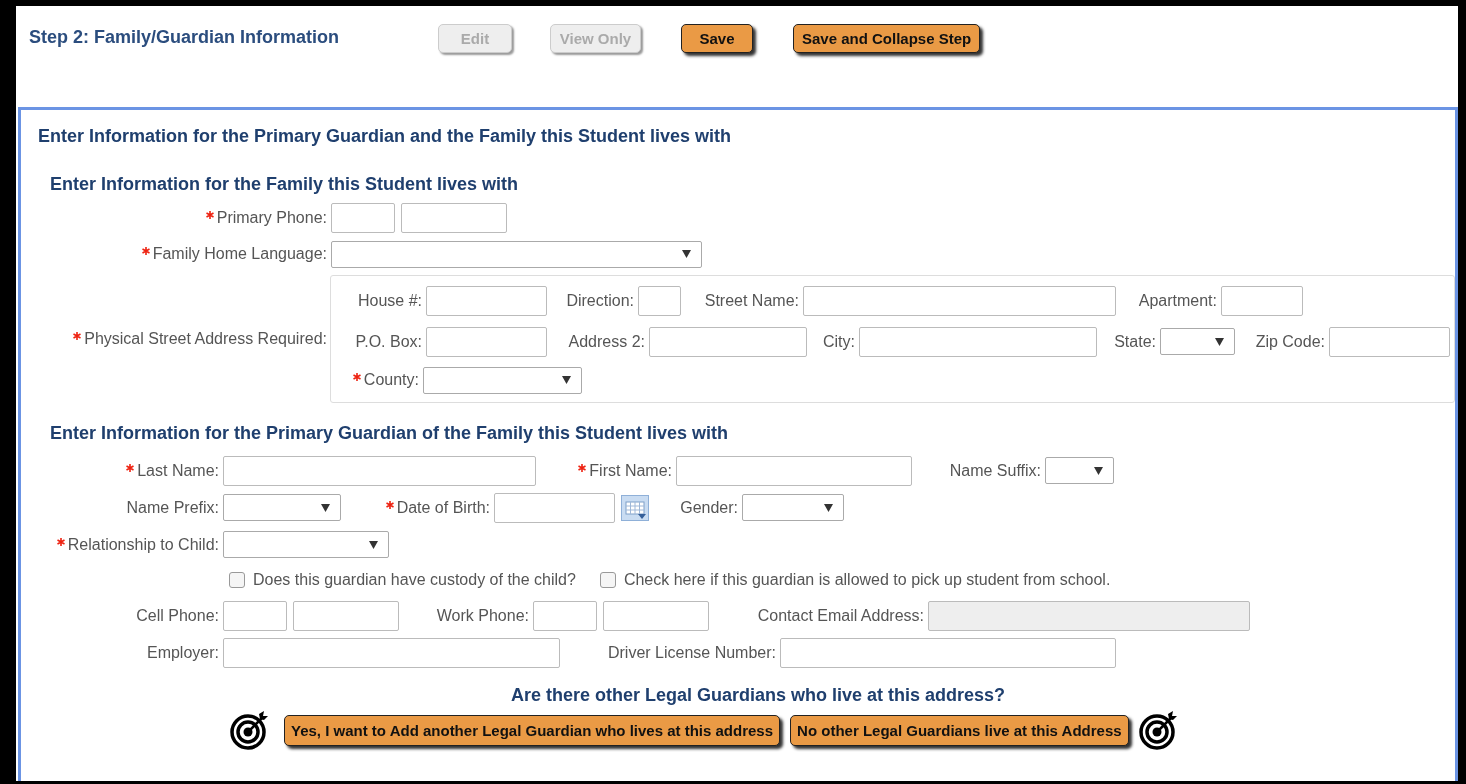 This screenshot has width=1466, height=784. What do you see at coordinates (606, 470) in the screenshot?
I see `field-label: First Name:` at bounding box center [606, 470].